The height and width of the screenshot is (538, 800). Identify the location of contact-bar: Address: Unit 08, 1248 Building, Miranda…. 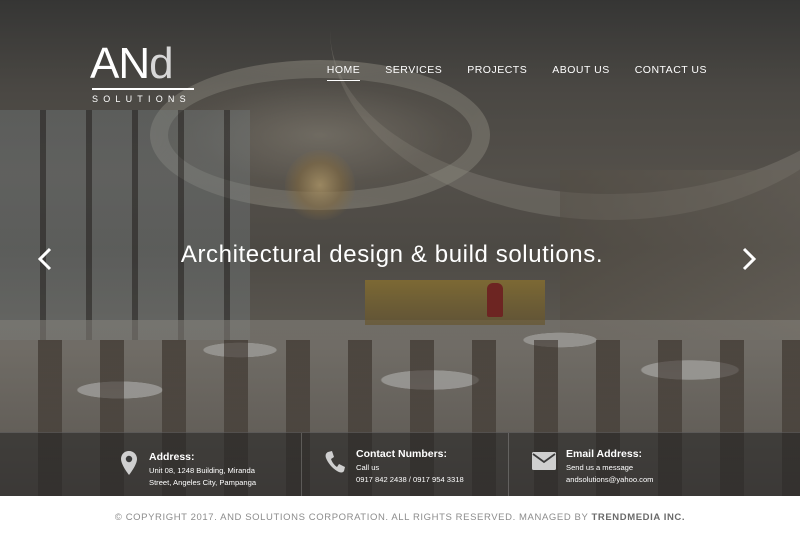
(400, 464).